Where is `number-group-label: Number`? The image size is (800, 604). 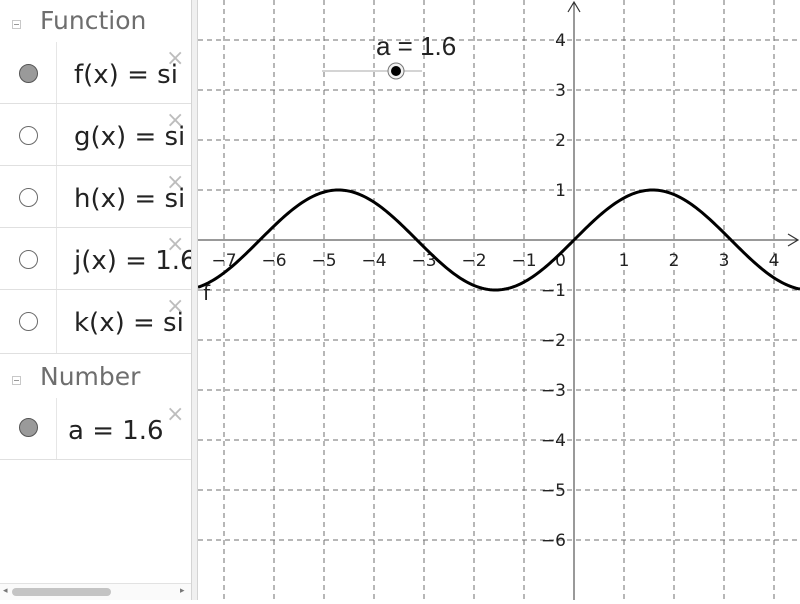
number-group-label: Number is located at coordinates (90, 376).